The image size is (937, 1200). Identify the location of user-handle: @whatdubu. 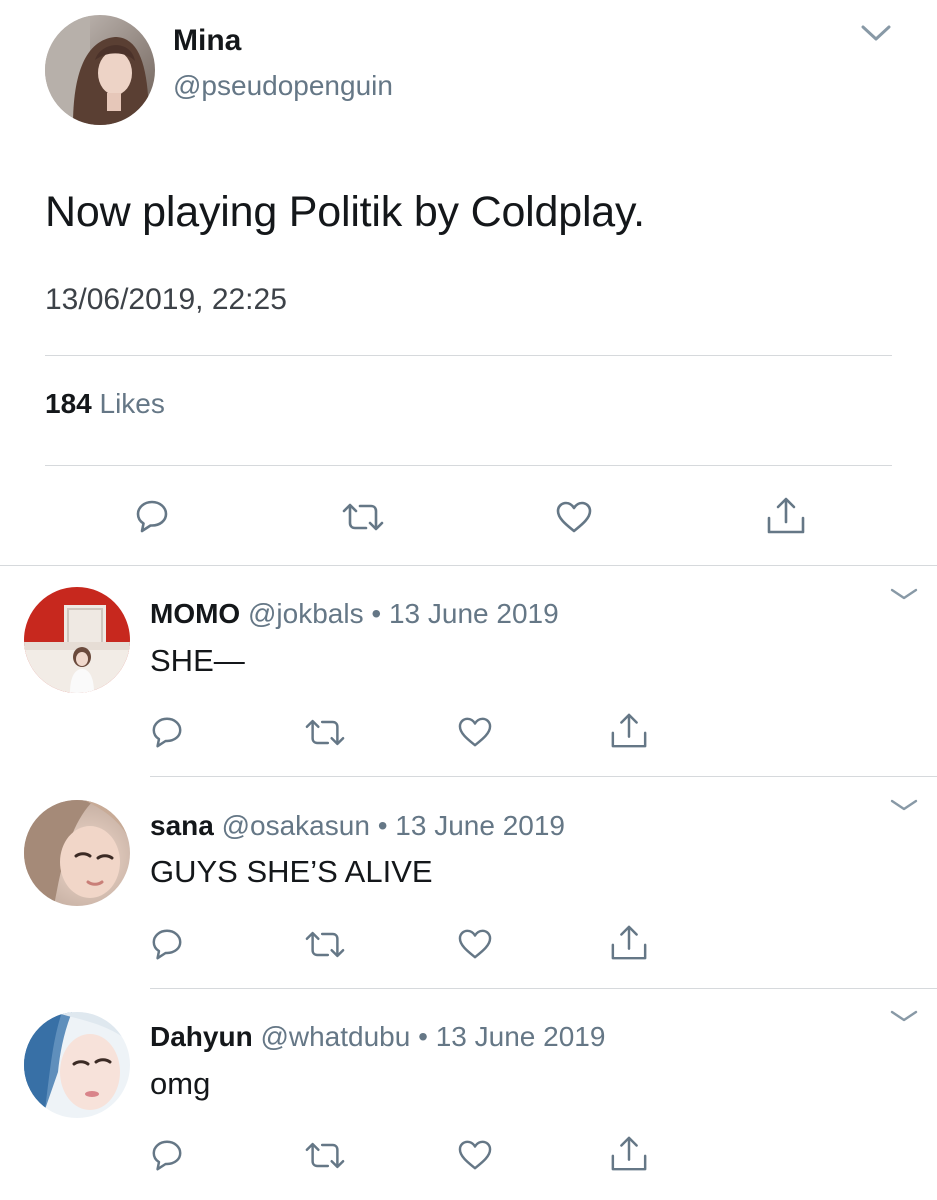
(335, 1036).